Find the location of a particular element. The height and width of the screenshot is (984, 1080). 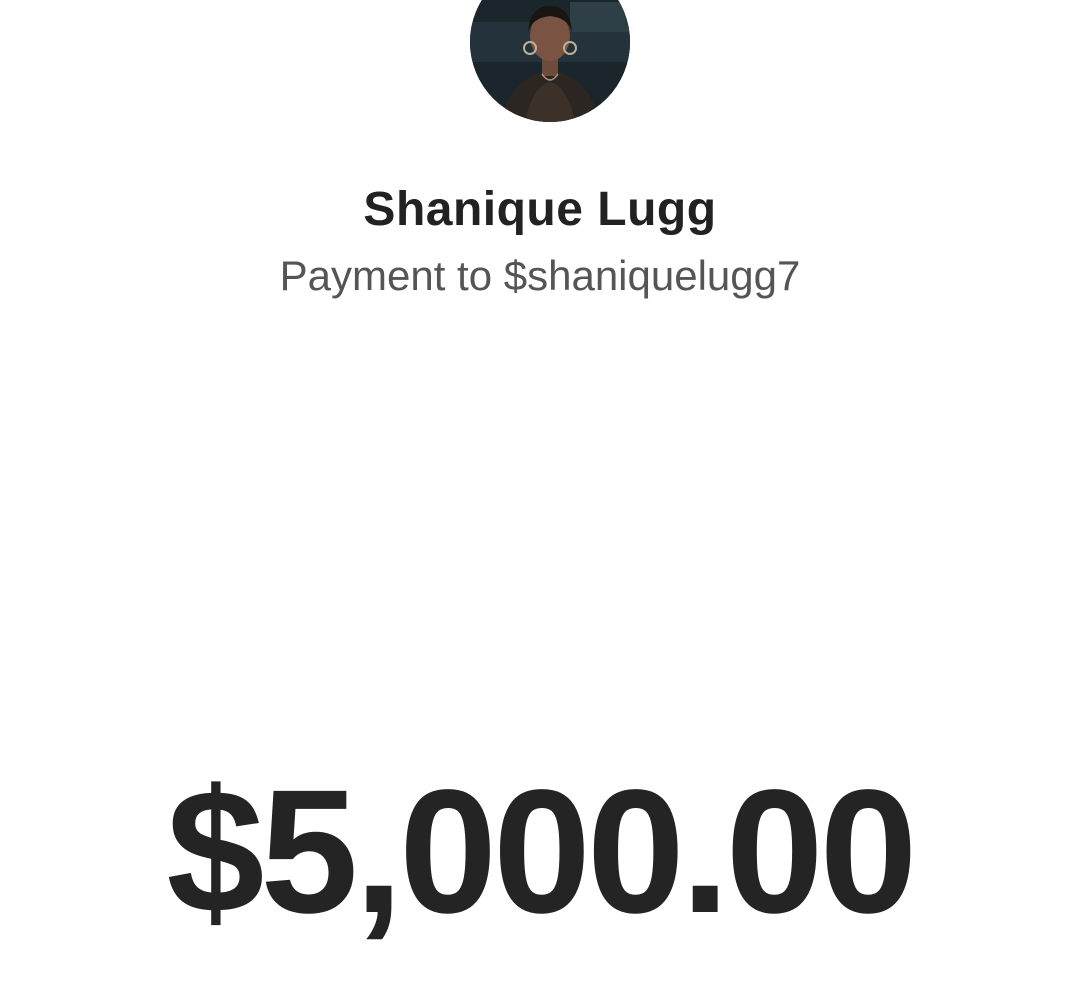

avatar is located at coordinates (550, 61).